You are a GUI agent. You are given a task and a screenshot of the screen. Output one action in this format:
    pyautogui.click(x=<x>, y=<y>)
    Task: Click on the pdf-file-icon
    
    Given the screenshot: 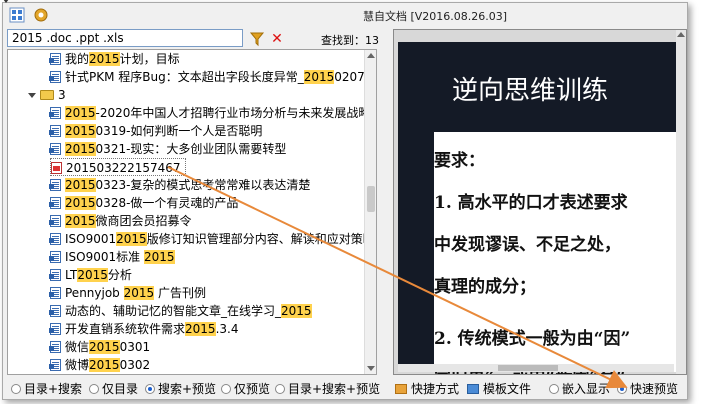 What is the action you would take?
    pyautogui.click(x=56, y=168)
    